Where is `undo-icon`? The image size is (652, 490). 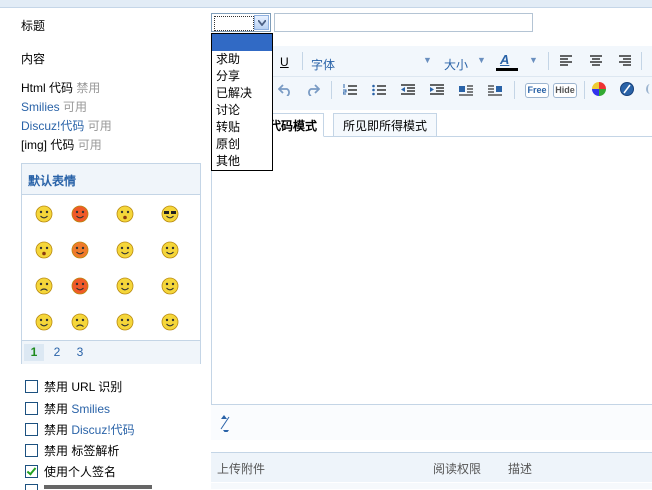 undo-icon is located at coordinates (284, 91).